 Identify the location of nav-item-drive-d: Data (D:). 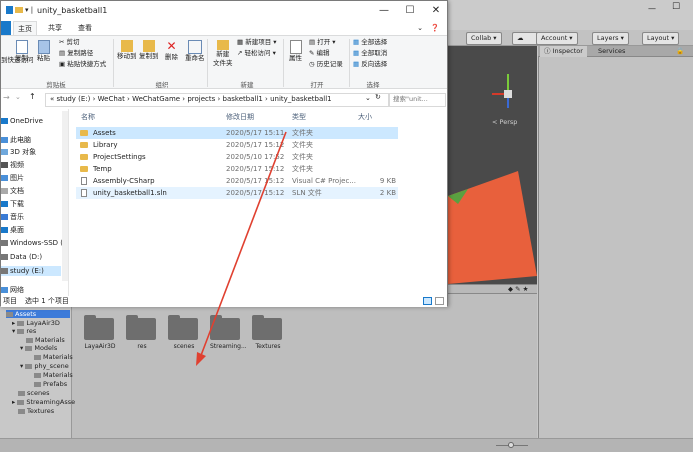
(21, 257).